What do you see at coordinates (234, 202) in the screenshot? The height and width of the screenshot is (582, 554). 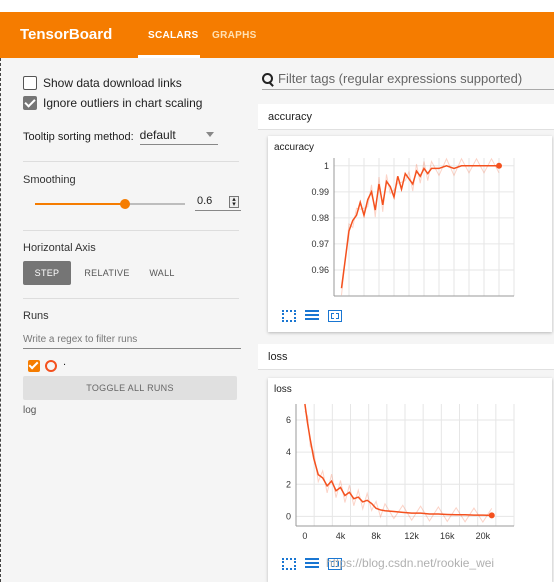 I see `spinner-arrows-icon: ▴ ▾` at bounding box center [234, 202].